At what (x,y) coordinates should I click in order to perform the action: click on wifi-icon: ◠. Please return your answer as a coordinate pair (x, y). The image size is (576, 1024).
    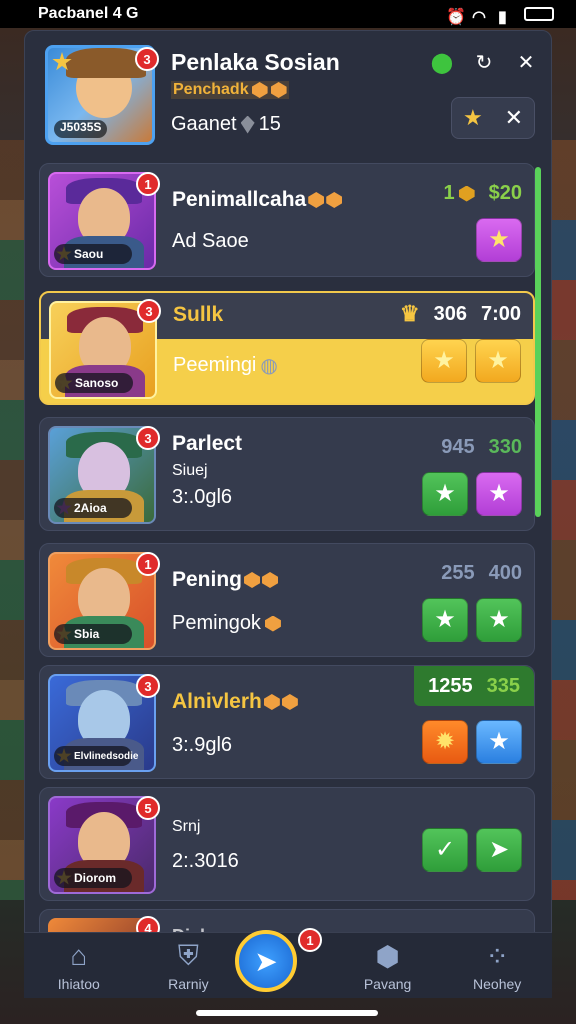
    Looking at the image, I should click on (479, 17).